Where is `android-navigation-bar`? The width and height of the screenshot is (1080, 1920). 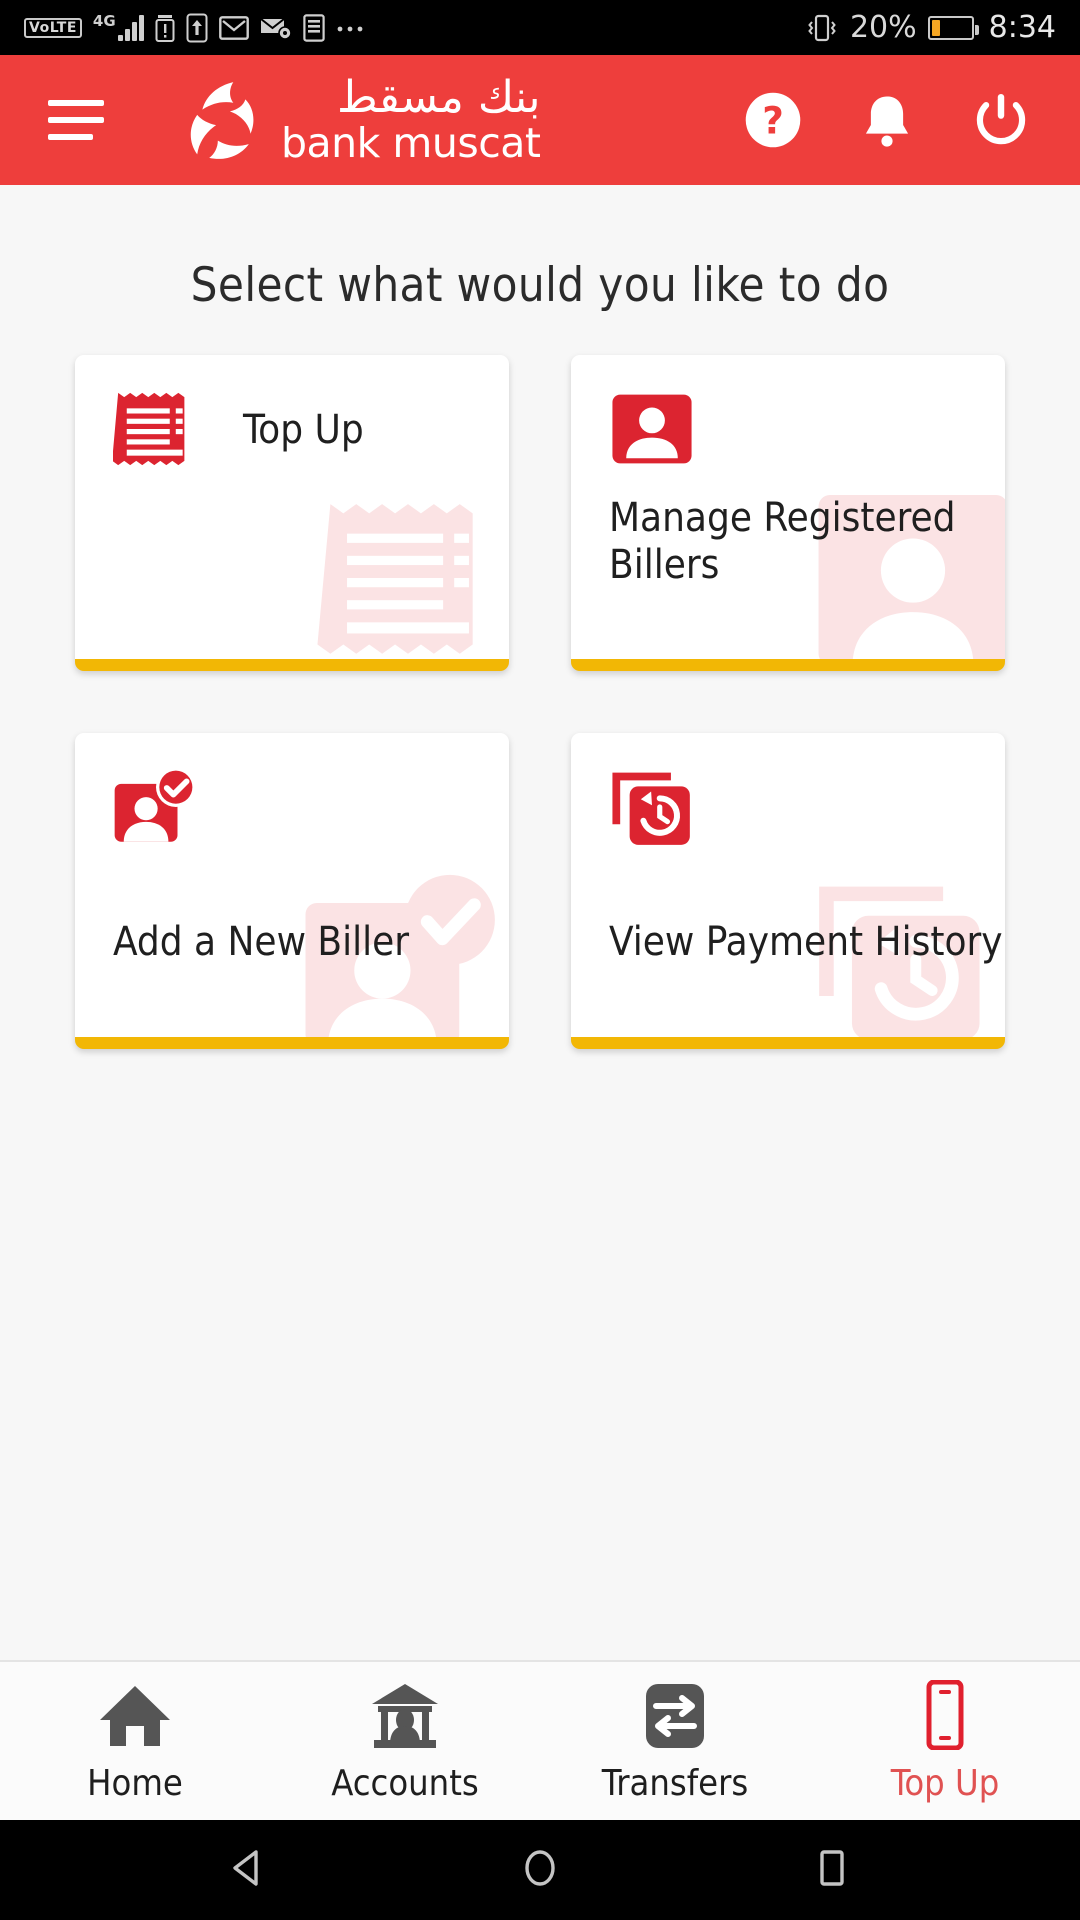
android-navigation-bar is located at coordinates (540, 1870).